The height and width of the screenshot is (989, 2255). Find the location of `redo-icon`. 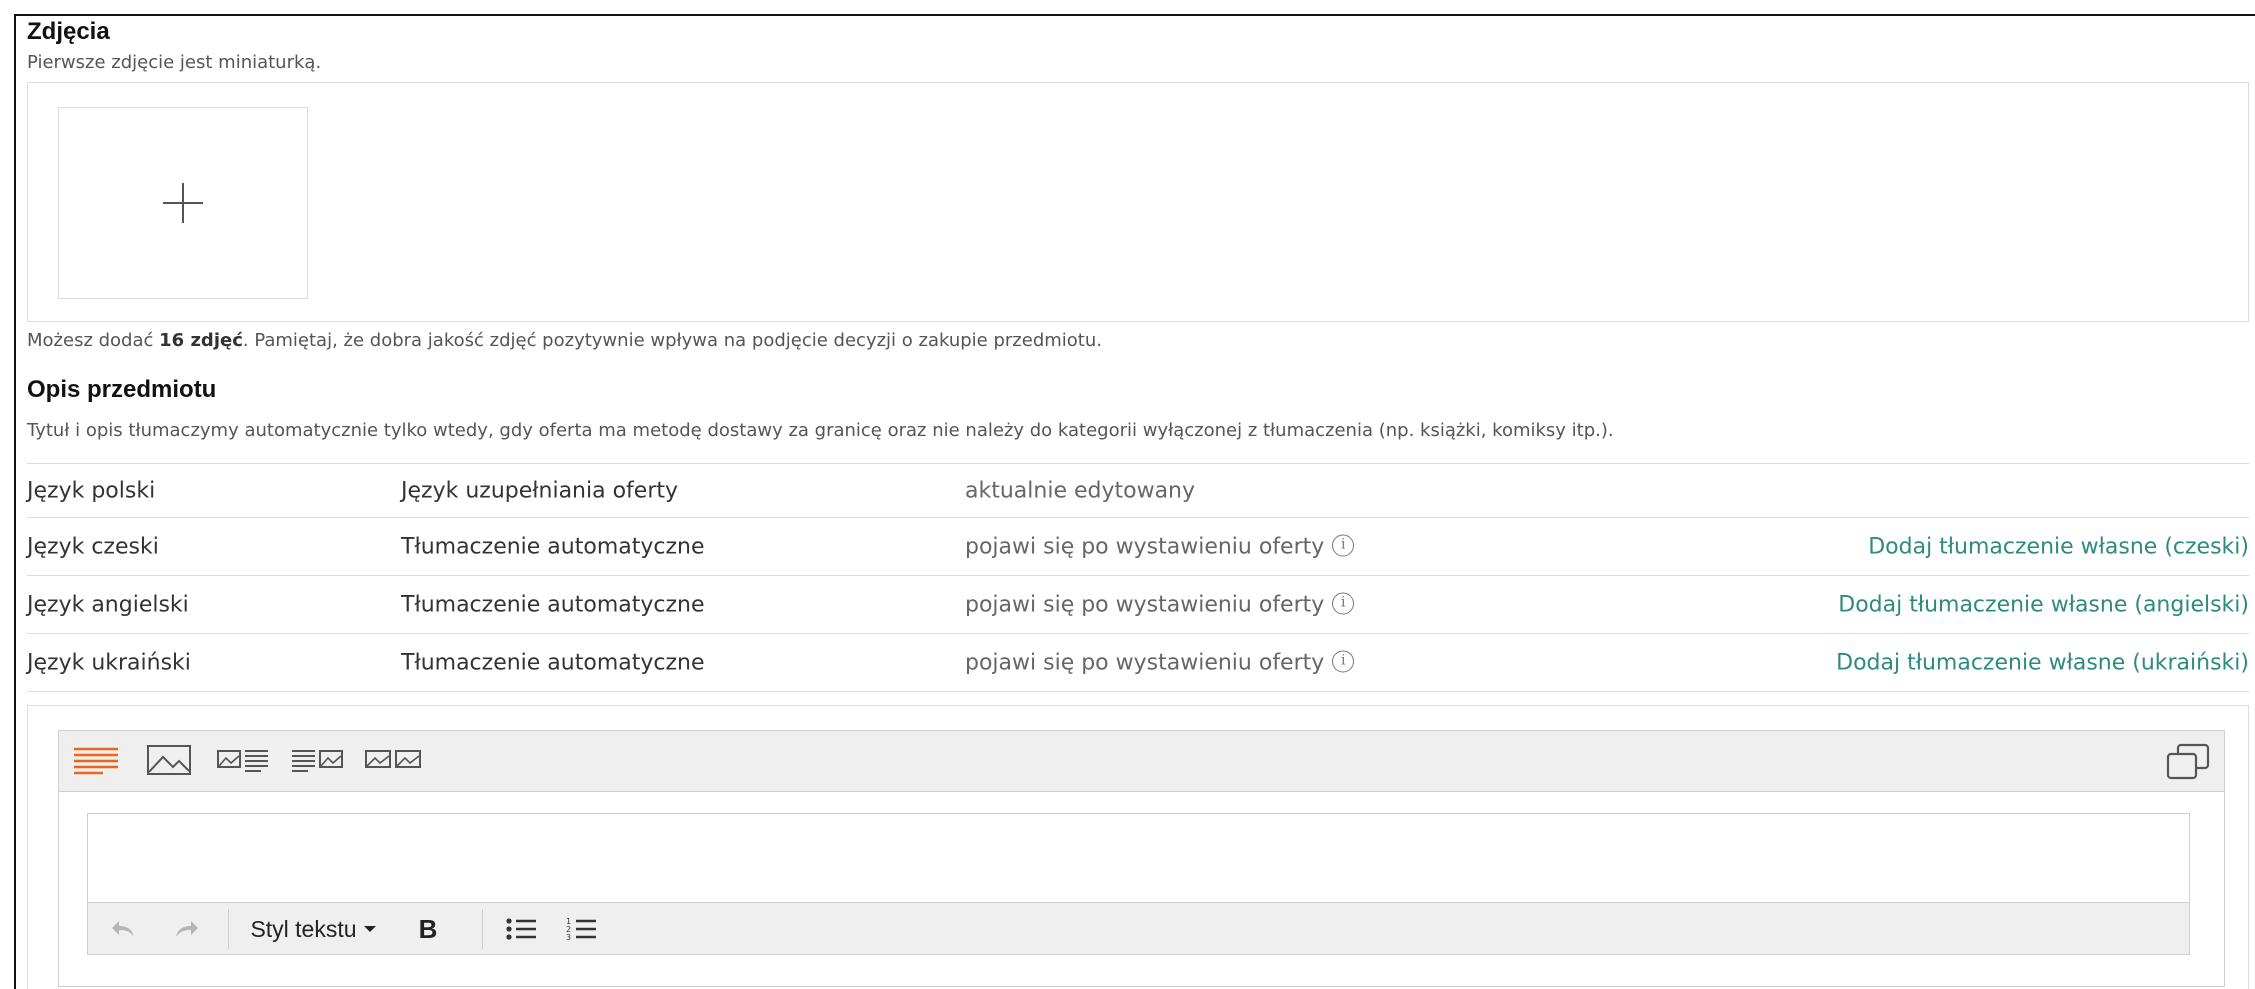

redo-icon is located at coordinates (187, 929).